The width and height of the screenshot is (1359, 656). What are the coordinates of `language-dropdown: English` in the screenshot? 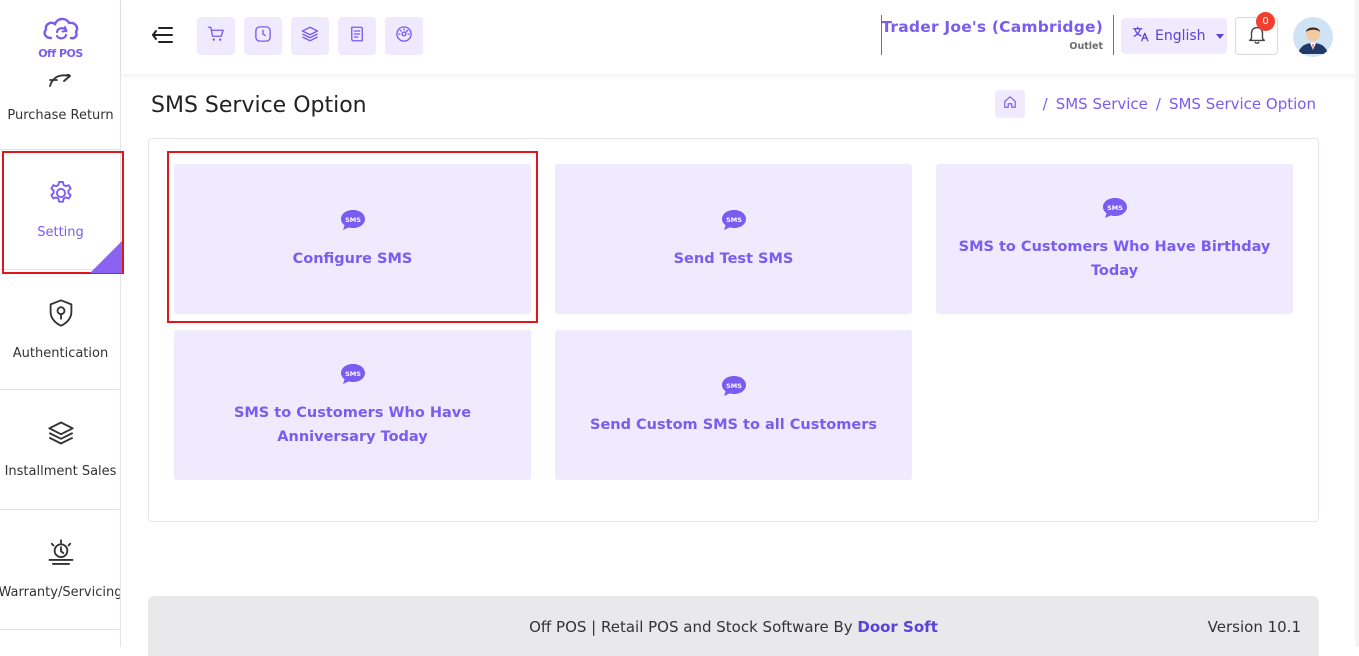 It's located at (1174, 36).